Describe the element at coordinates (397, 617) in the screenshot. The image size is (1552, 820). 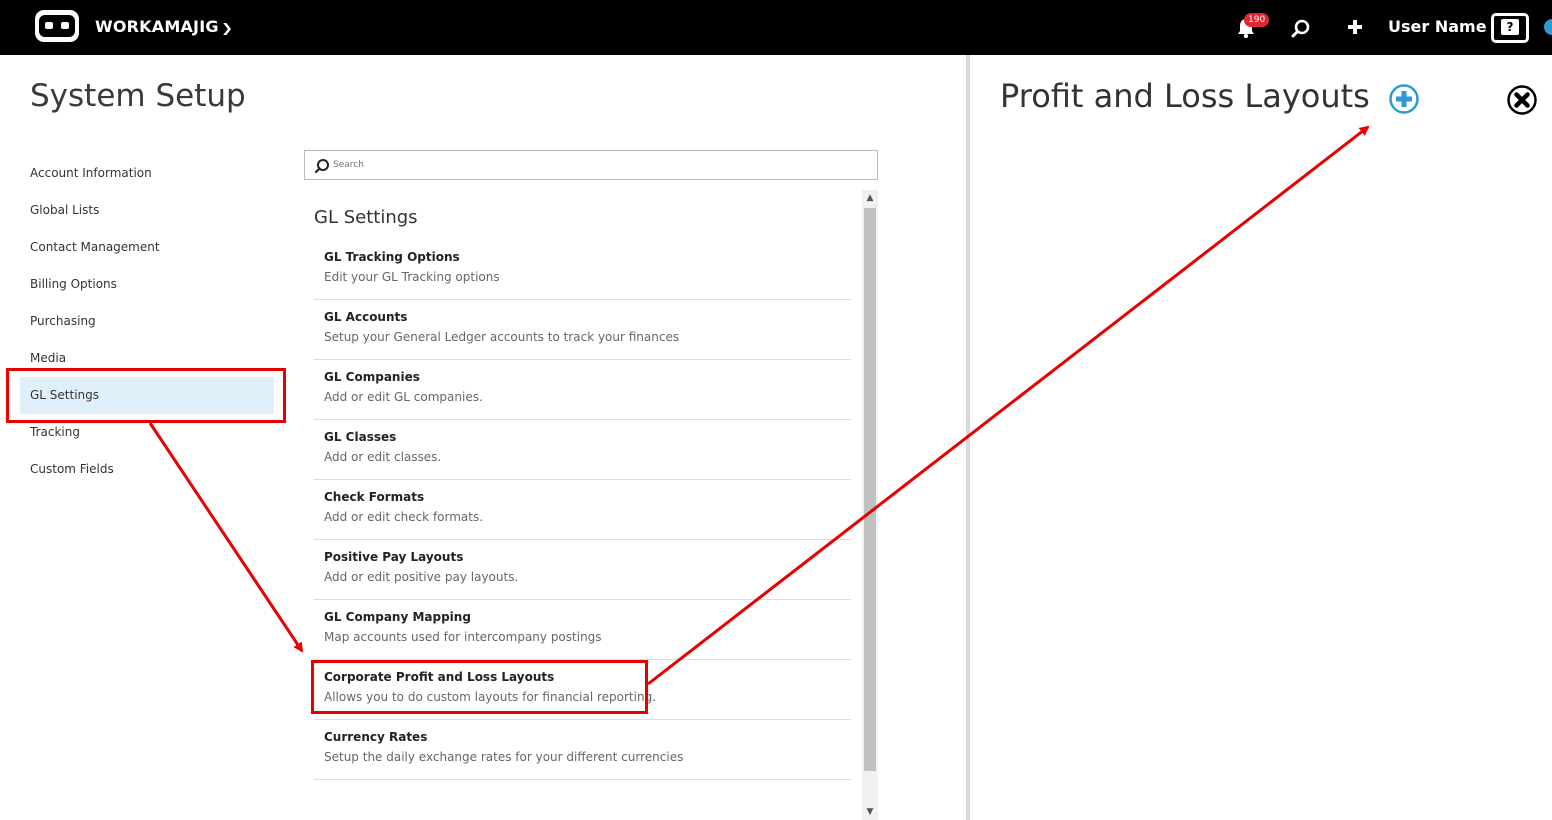
I see `list-item-title: GL Company Mapping` at that location.